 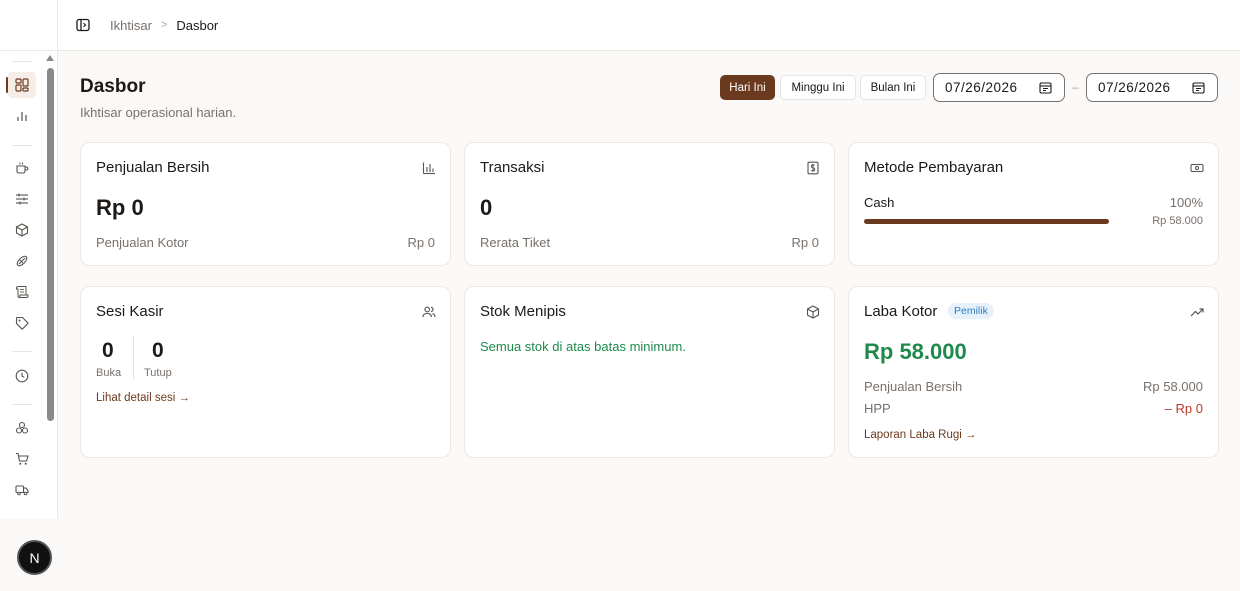 What do you see at coordinates (113, 86) in the screenshot?
I see `page-title: Dasbor` at bounding box center [113, 86].